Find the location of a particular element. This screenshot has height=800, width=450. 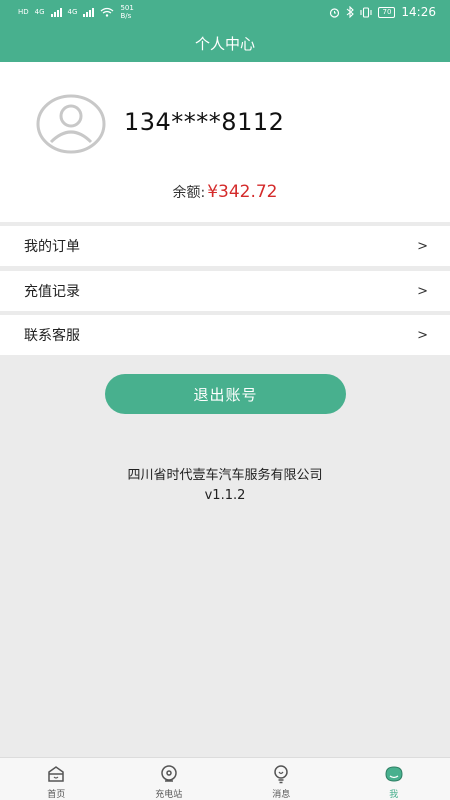

hd-label: HD is located at coordinates (23, 12).